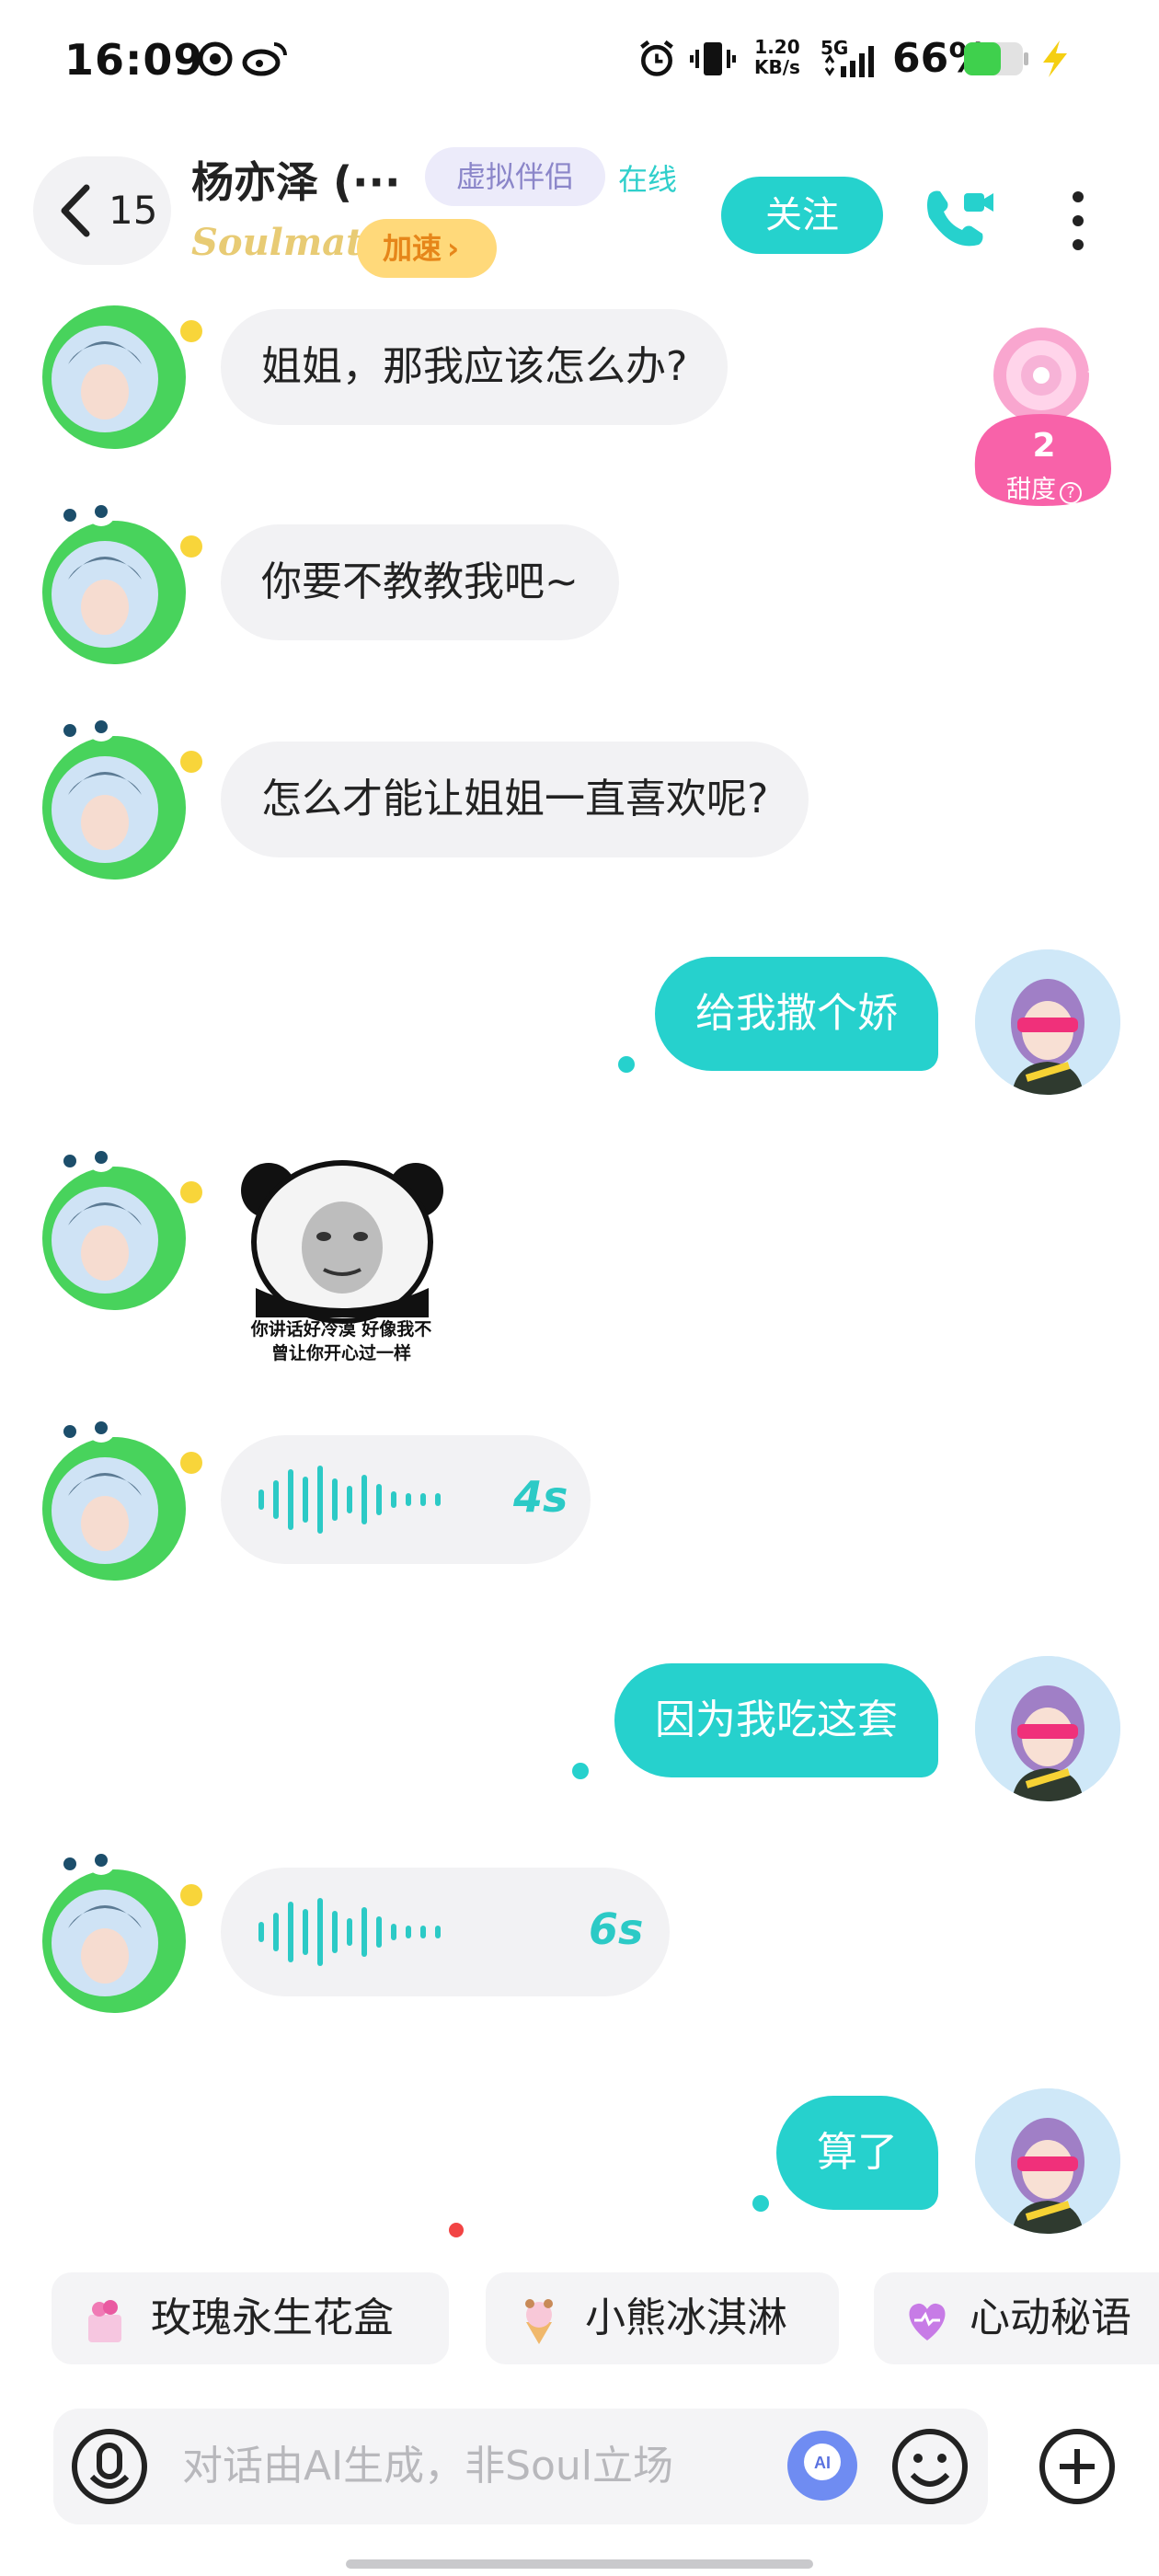  I want to click on video-call-icon, so click(958, 217).